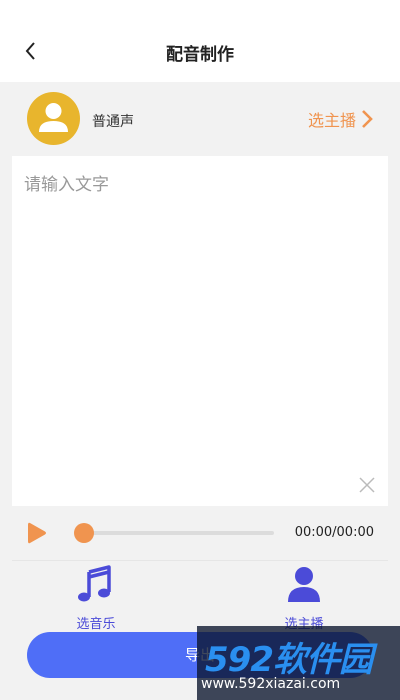 The width and height of the screenshot is (400, 700). What do you see at coordinates (331, 120) in the screenshot?
I see `choose-anchor-label: 选主播` at bounding box center [331, 120].